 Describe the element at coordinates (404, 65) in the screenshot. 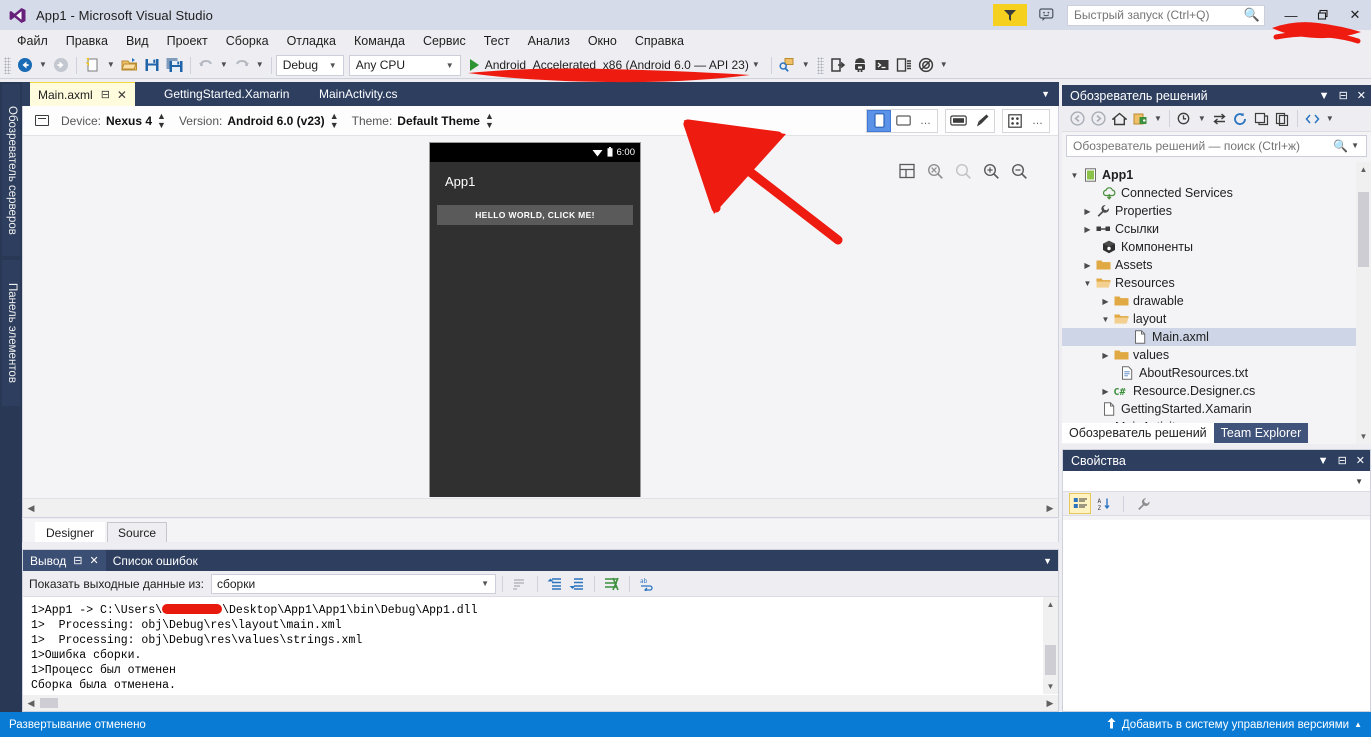

I see `solution-platform-combo: Any CPU ▼` at that location.